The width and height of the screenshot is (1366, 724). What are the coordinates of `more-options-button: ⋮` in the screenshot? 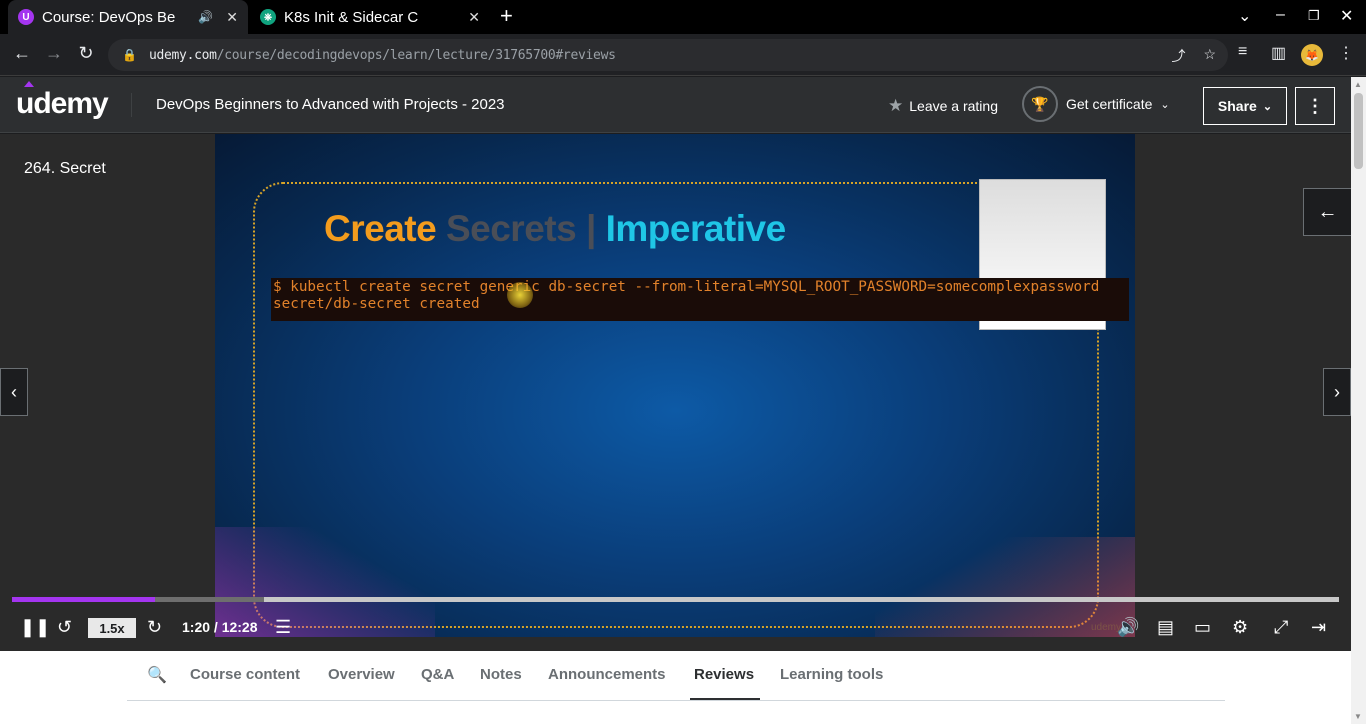 It's located at (1315, 106).